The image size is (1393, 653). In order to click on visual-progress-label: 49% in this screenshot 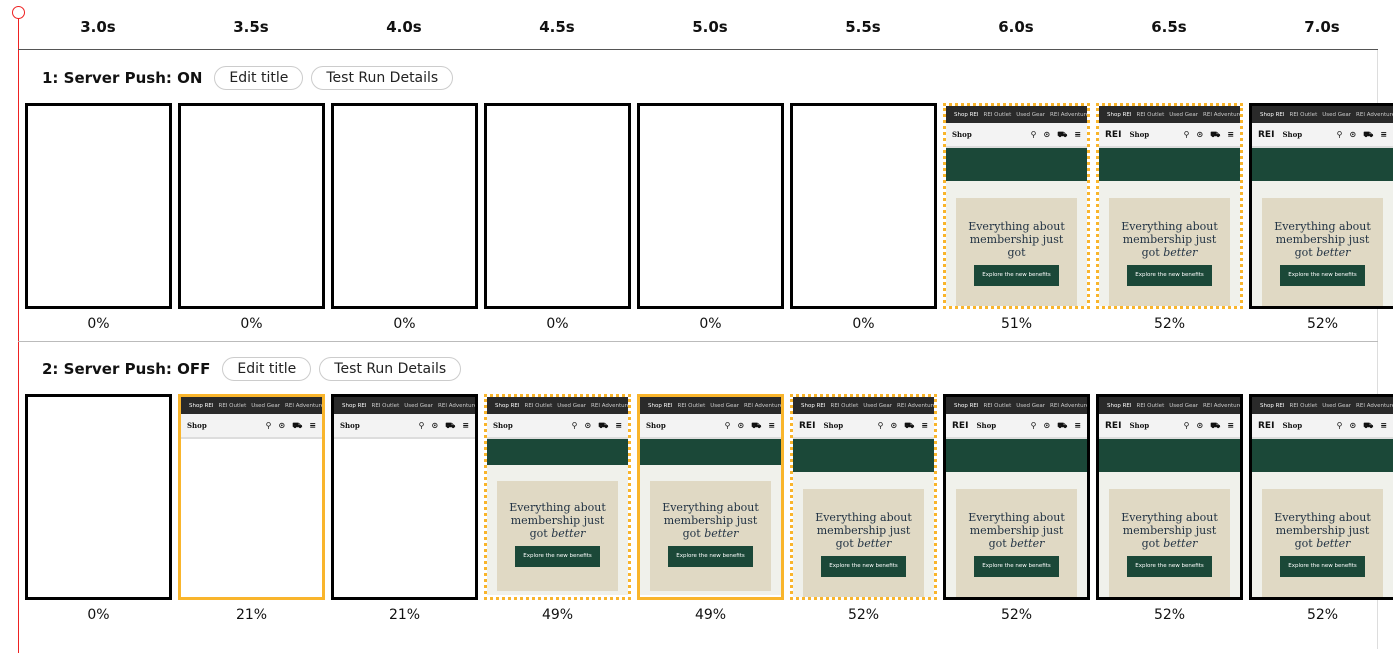, I will do `click(557, 615)`.